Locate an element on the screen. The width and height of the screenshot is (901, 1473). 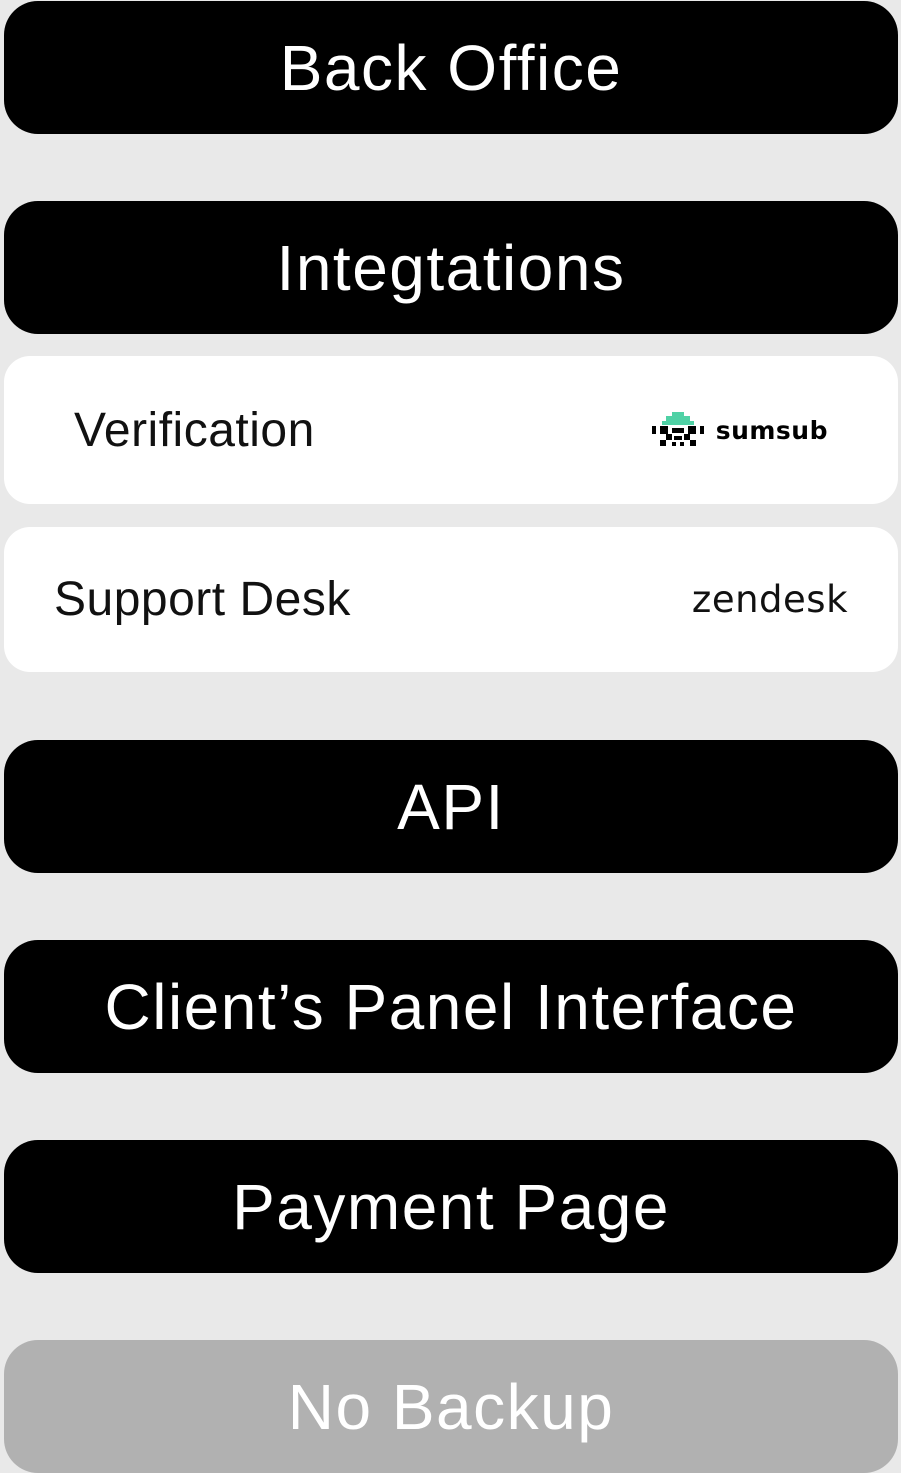
no-backup-label: No Backup is located at coordinates (451, 1406).